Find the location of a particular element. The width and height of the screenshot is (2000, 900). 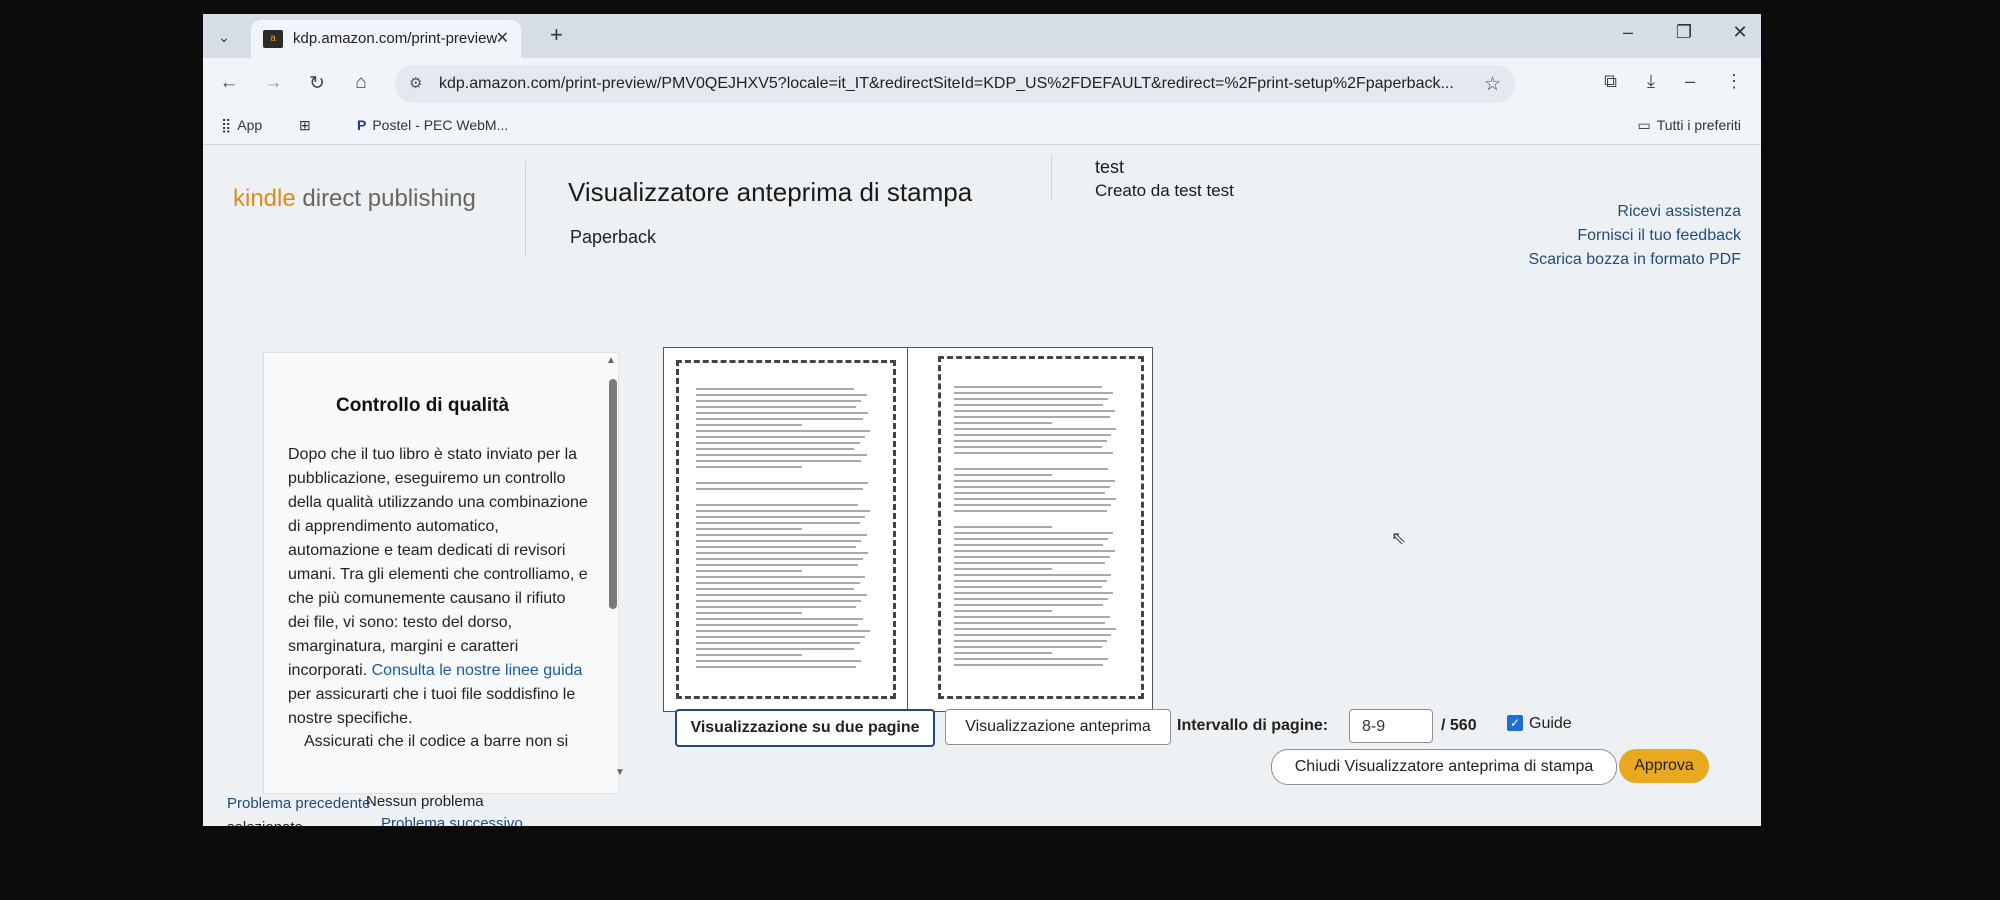

tab-title: kdp.amazon.com/print-preview is located at coordinates (395, 38).